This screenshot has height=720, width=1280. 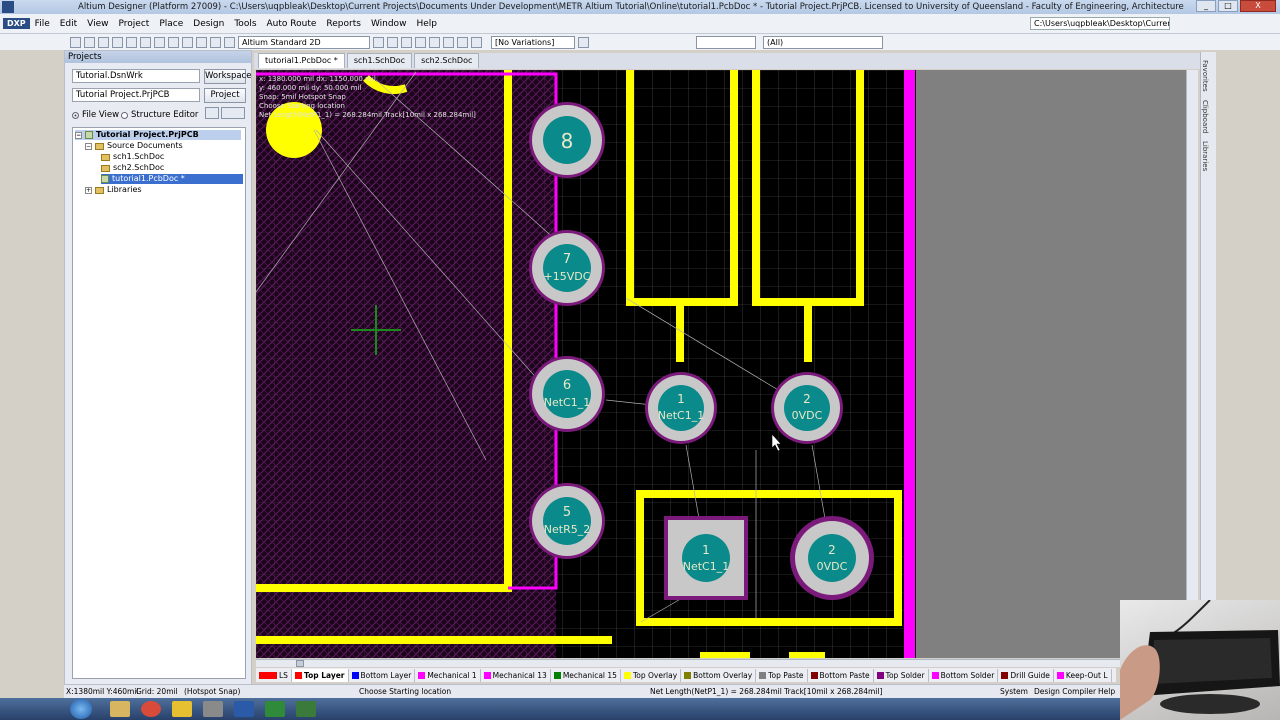 I want to click on filter-empty-combo, so click(x=726, y=42).